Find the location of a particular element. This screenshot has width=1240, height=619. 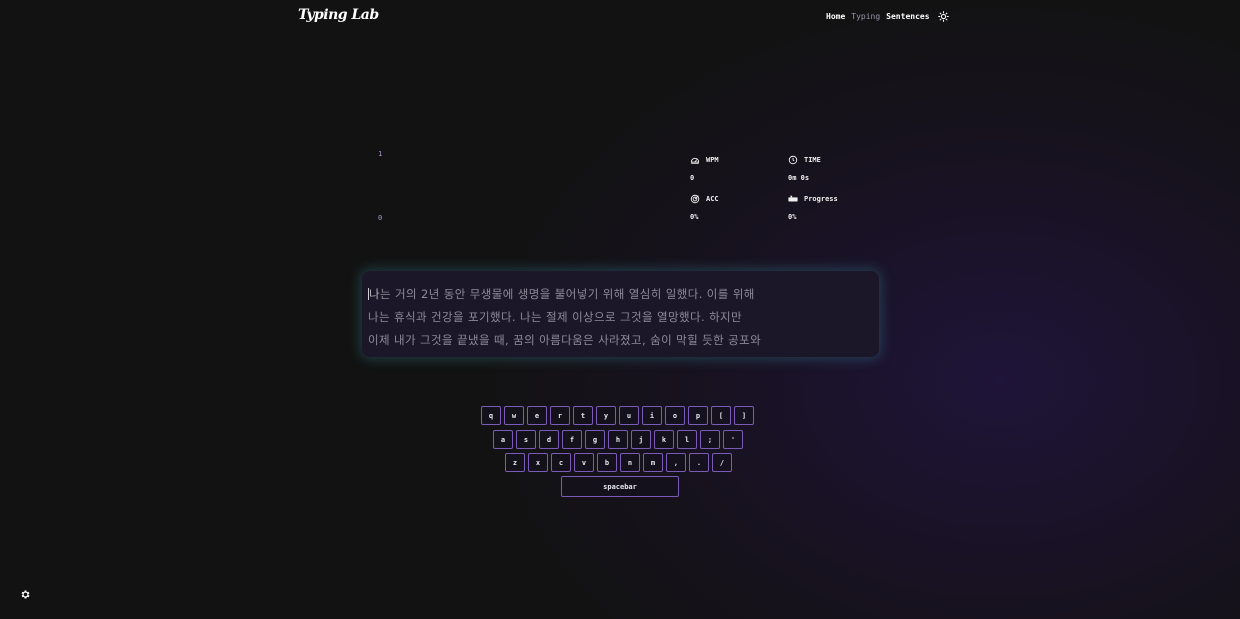

key-spacebar: spacebar is located at coordinates (620, 486).